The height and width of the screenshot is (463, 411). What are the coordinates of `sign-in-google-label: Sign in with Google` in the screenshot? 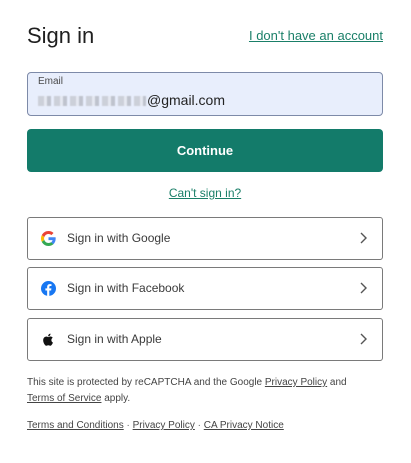 It's located at (119, 238).